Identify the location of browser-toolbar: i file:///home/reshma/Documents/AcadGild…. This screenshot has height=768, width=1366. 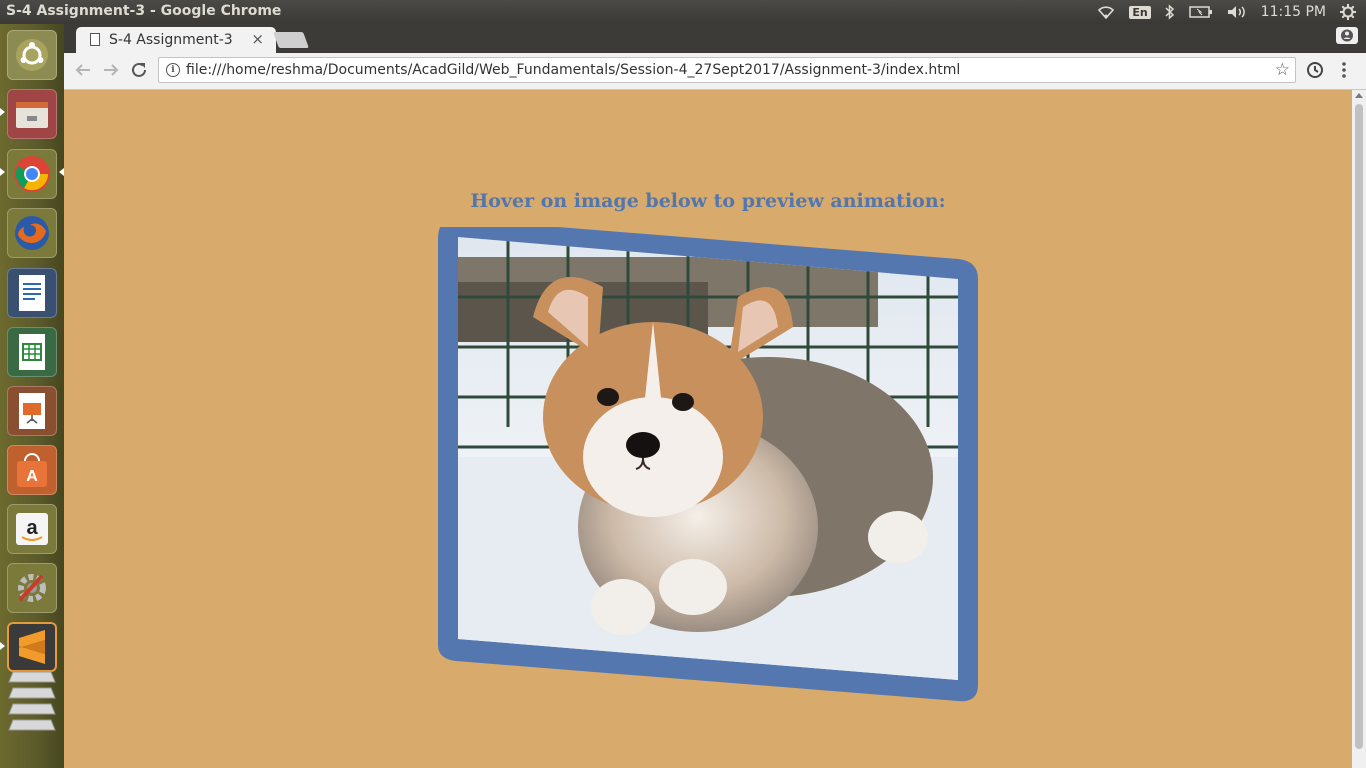
(715, 71).